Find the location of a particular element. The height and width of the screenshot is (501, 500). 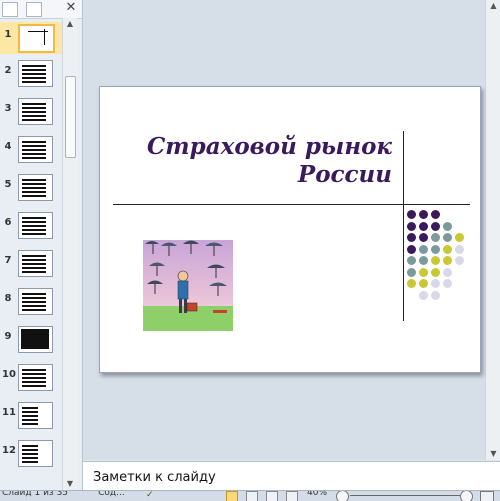

slide-thumbnail-row: 5 is located at coordinates (31, 188).